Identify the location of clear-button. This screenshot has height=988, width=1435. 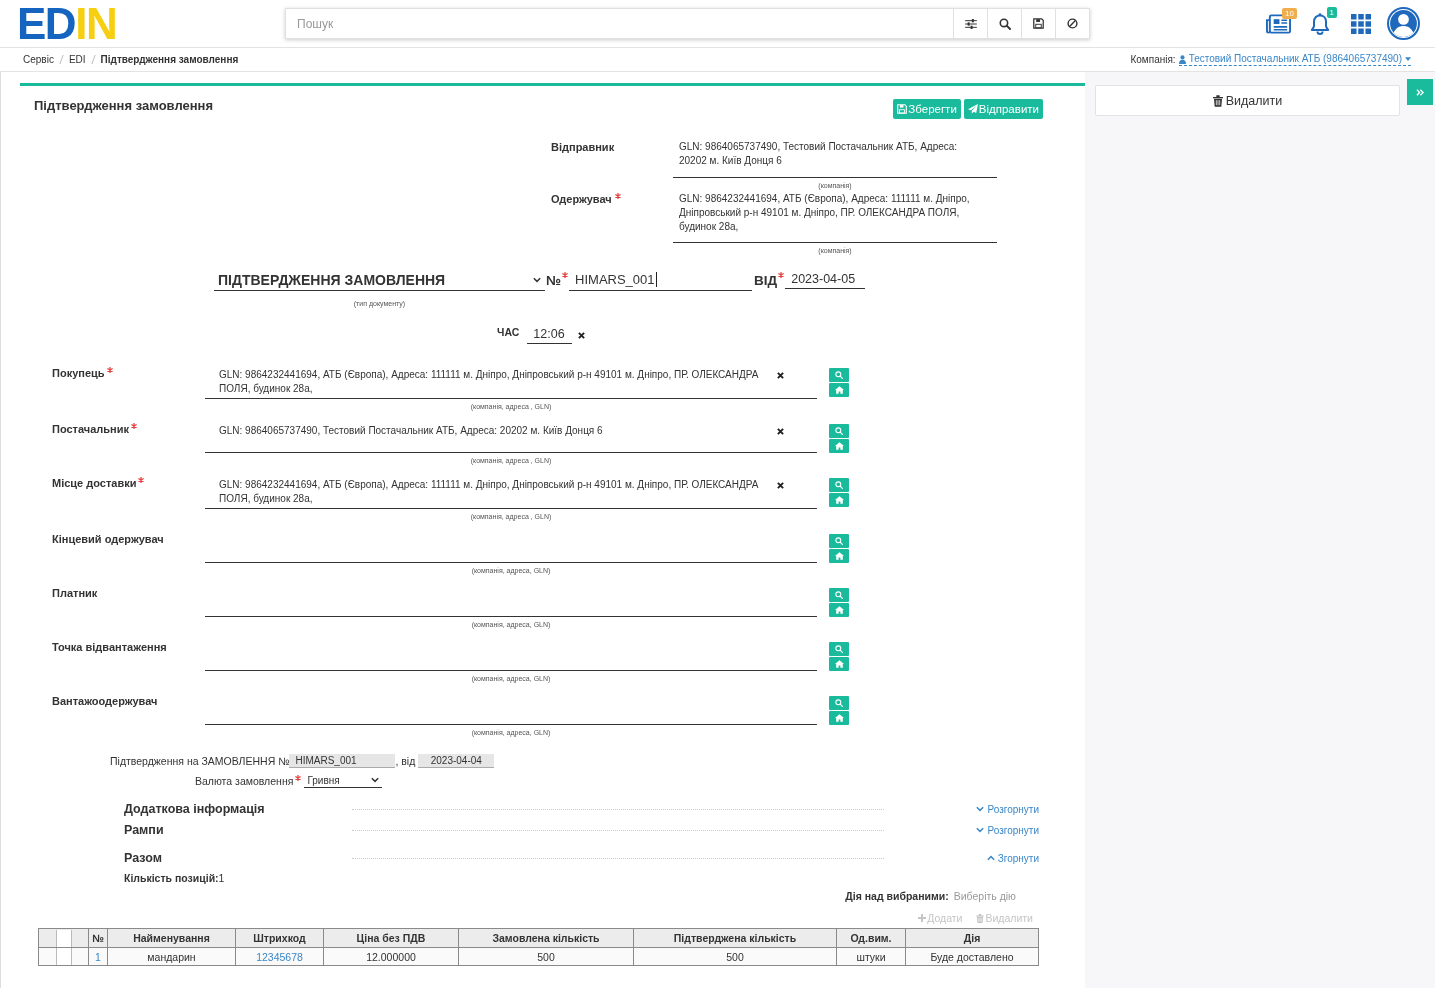
(1072, 23).